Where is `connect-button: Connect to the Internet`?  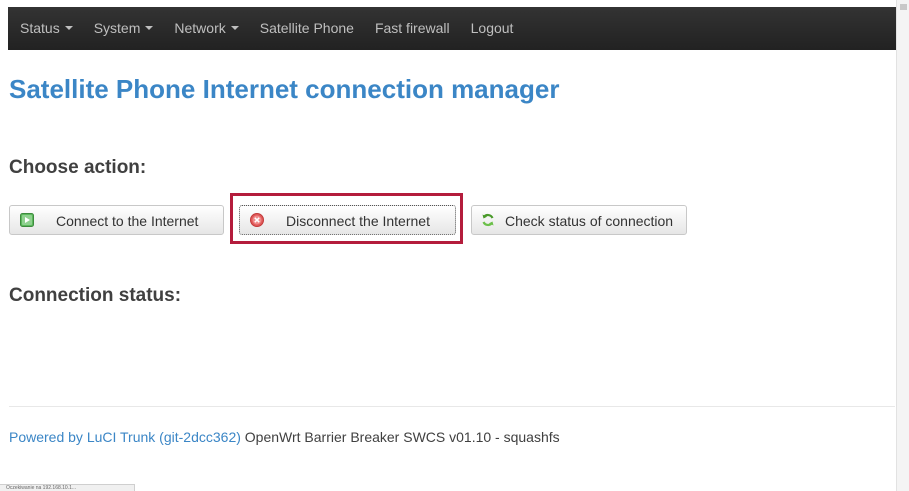
connect-button: Connect to the Internet is located at coordinates (116, 220).